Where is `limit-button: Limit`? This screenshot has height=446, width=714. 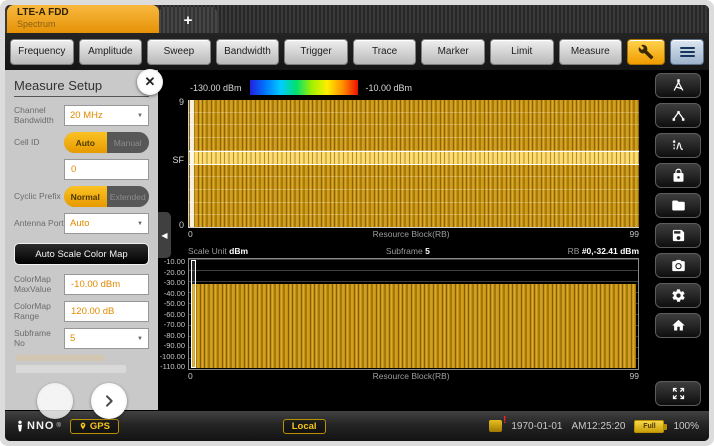
limit-button: Limit is located at coordinates (521, 51).